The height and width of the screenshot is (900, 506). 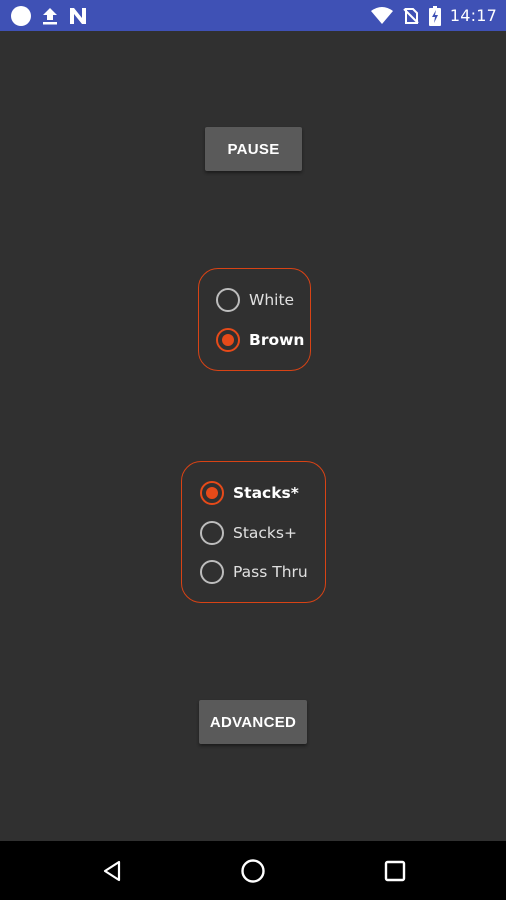 I want to click on status-clock: 14:17, so click(x=473, y=15).